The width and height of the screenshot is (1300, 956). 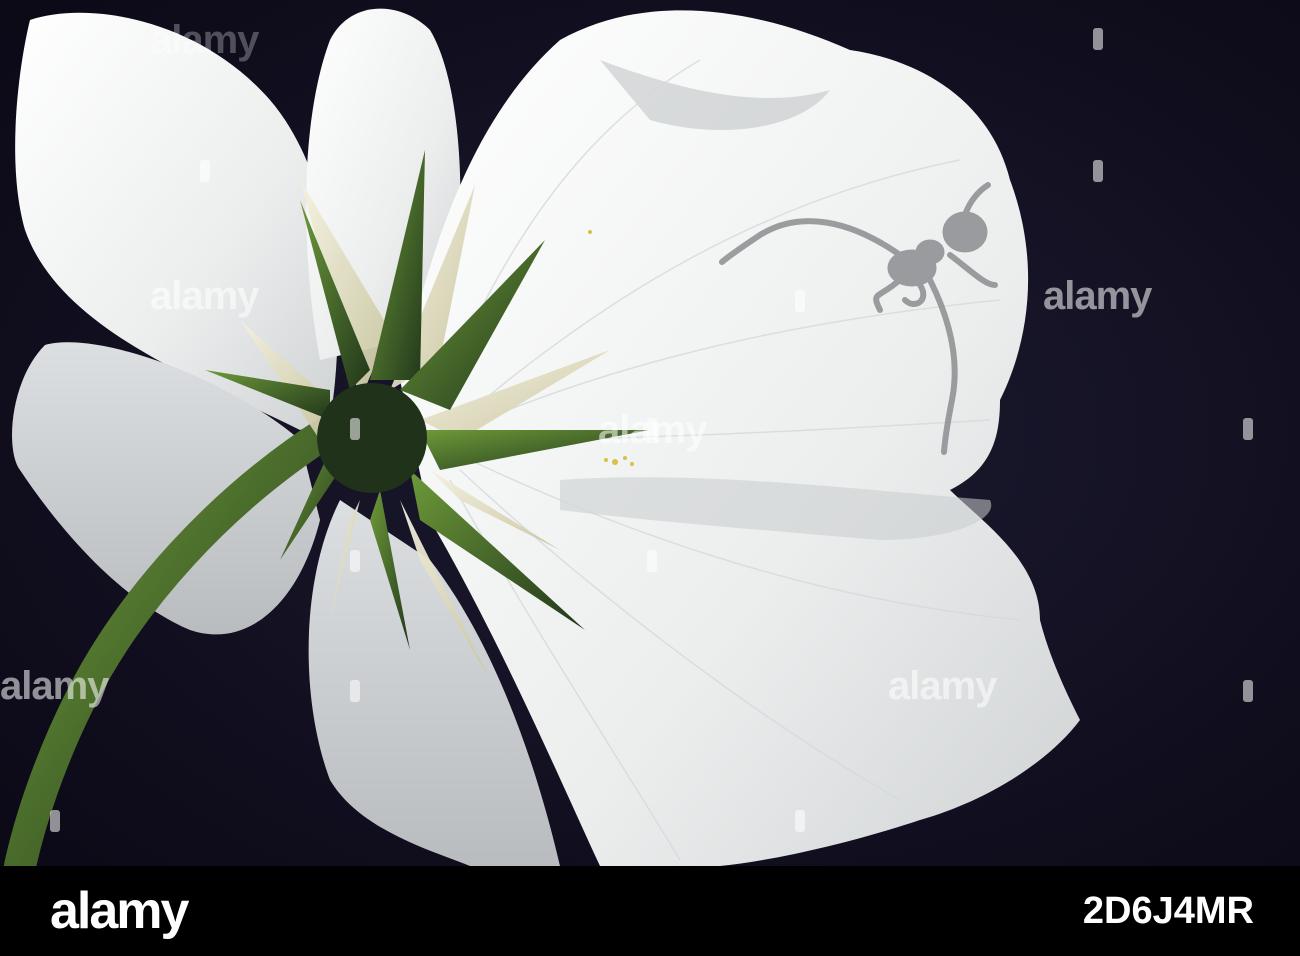 I want to click on image-id: 2D6J4MR, so click(x=1168, y=911).